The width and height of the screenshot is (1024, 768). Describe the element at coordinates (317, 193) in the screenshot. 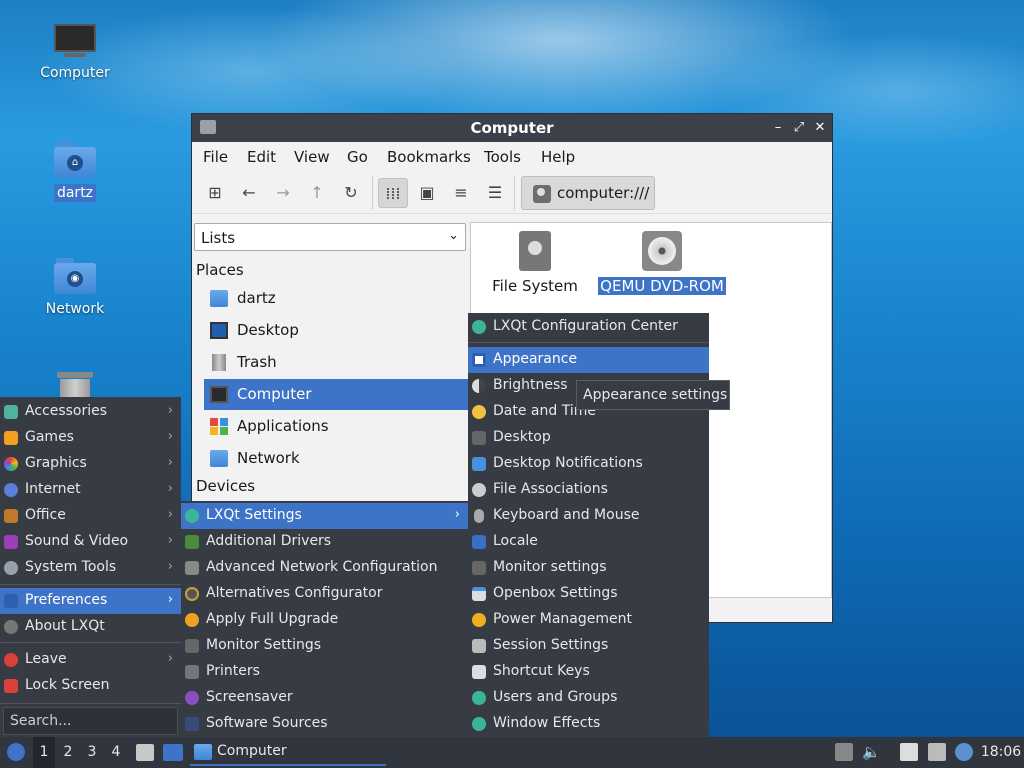

I see `up-icon: ↑` at that location.